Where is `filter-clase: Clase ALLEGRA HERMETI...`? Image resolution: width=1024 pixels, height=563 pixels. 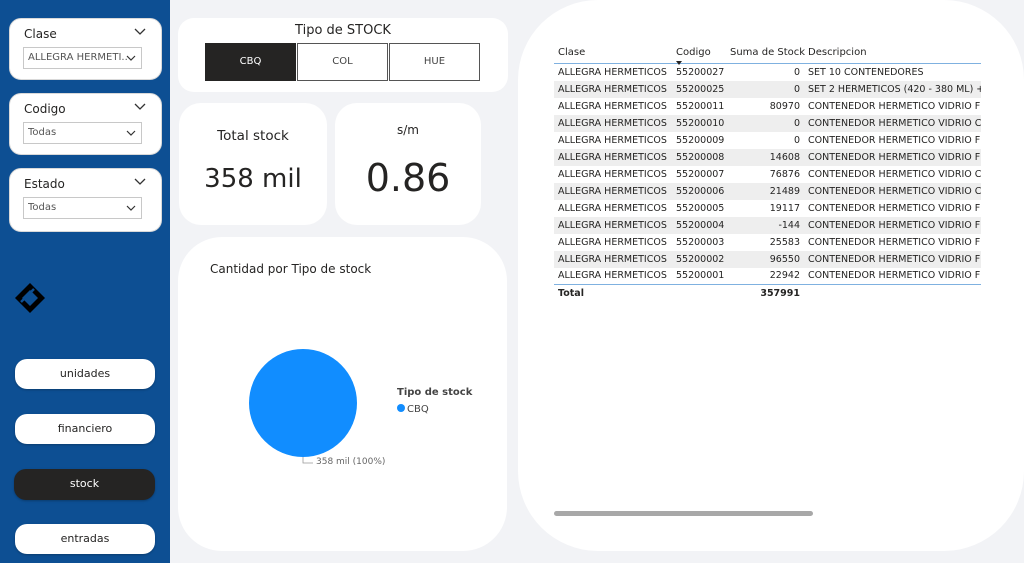
filter-clase: Clase ALLEGRA HERMETI... is located at coordinates (85, 49).